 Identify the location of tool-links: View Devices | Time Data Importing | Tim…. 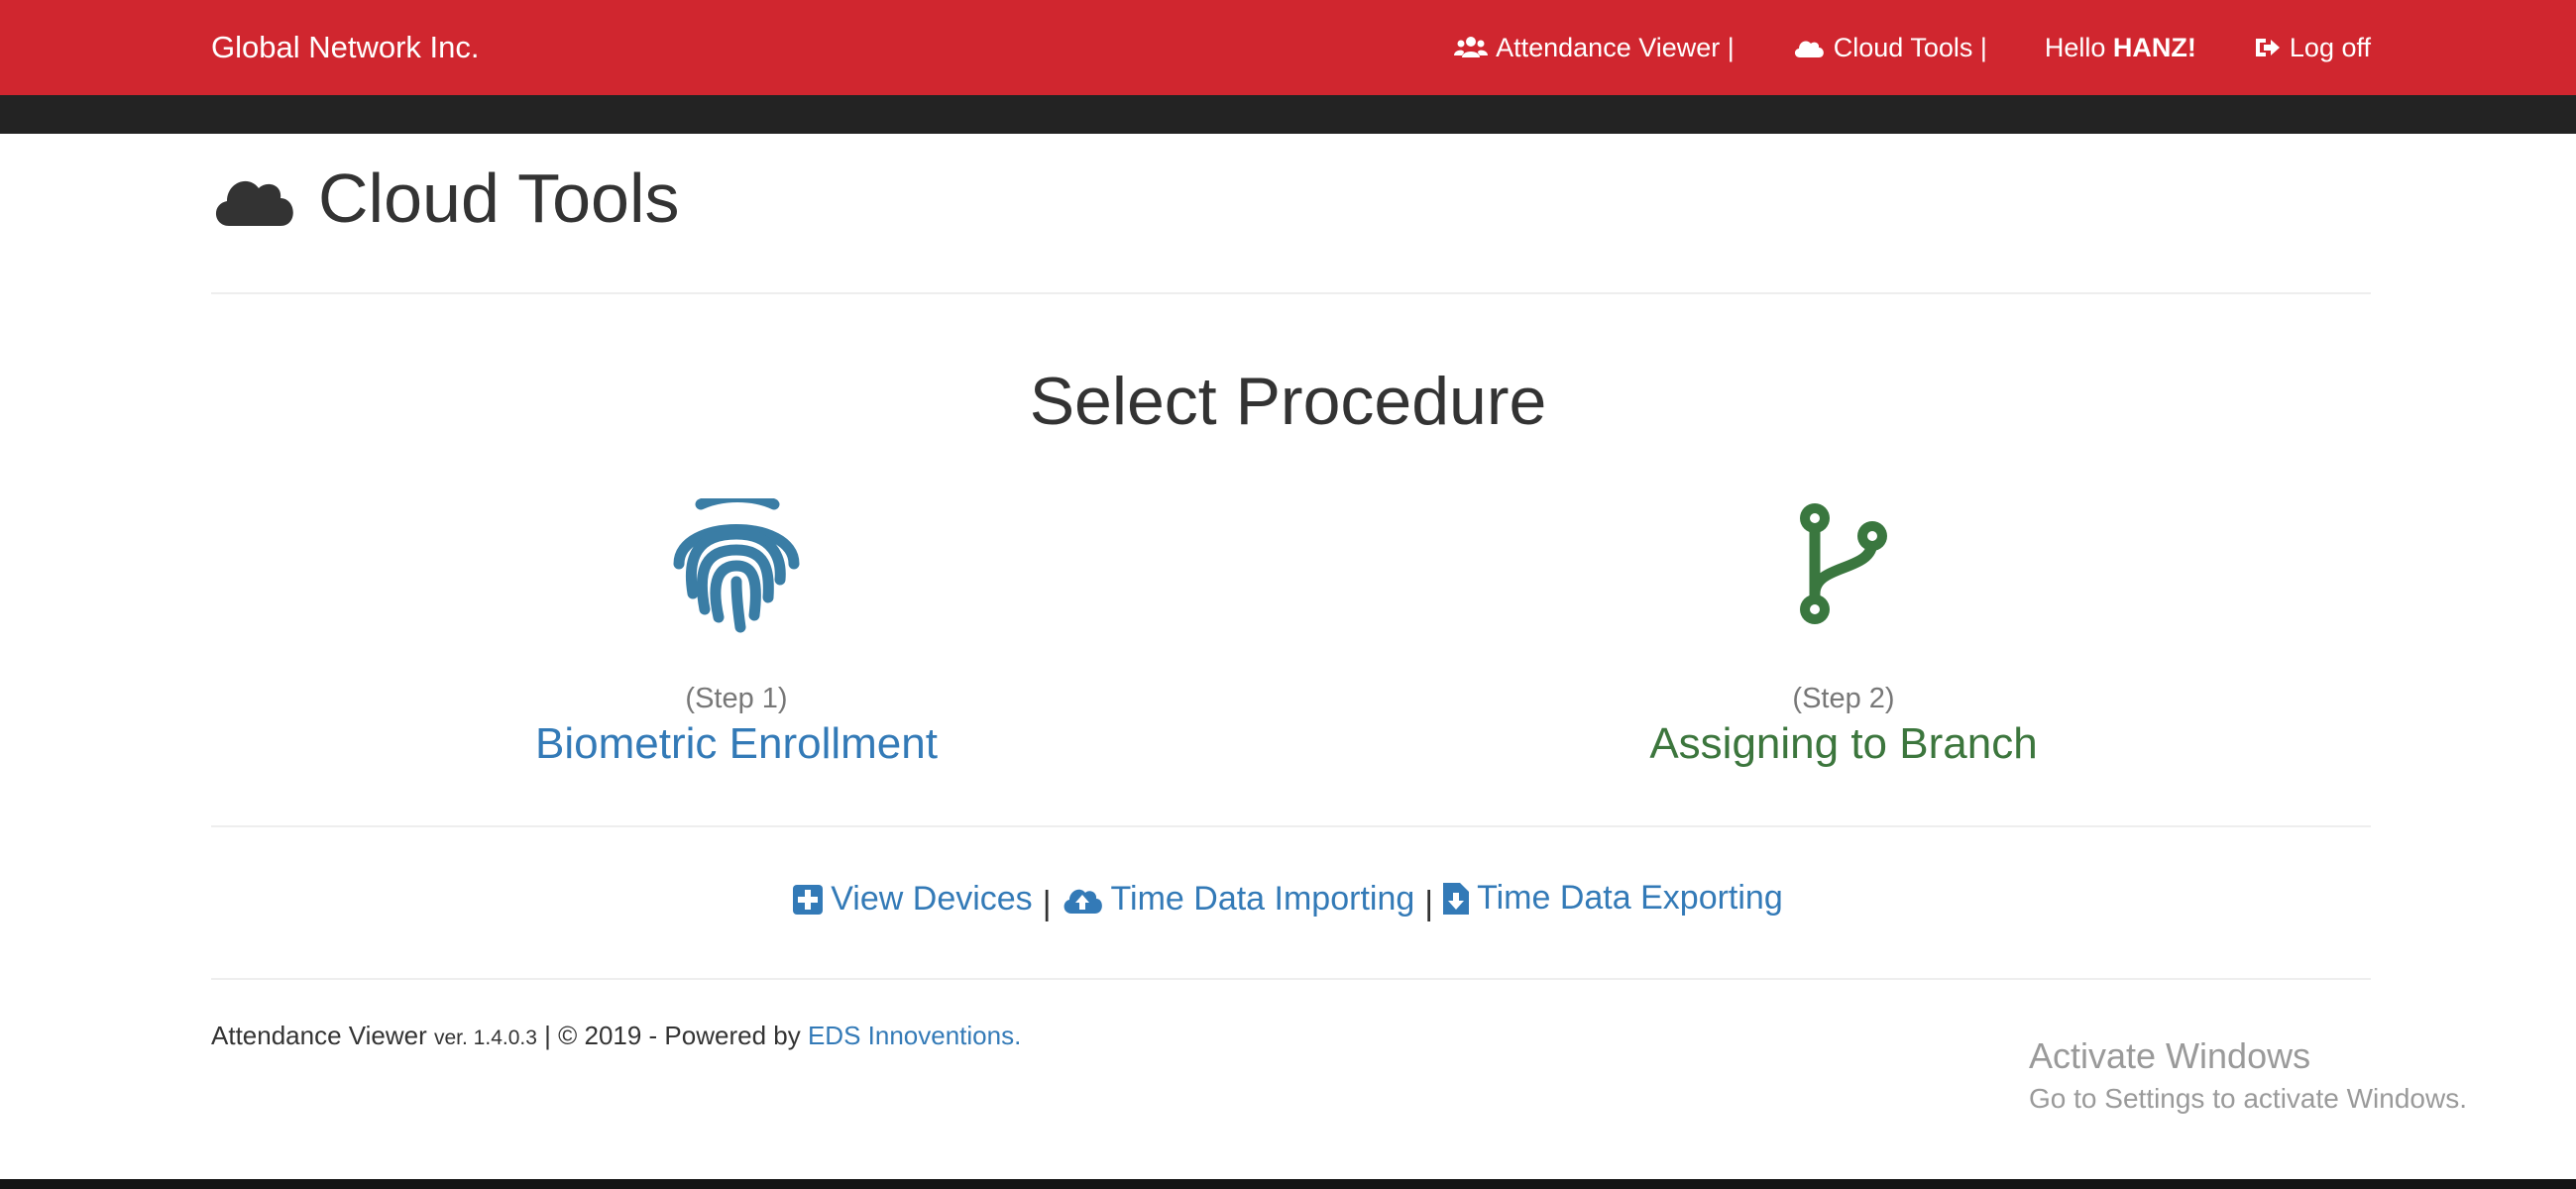
(1288, 901).